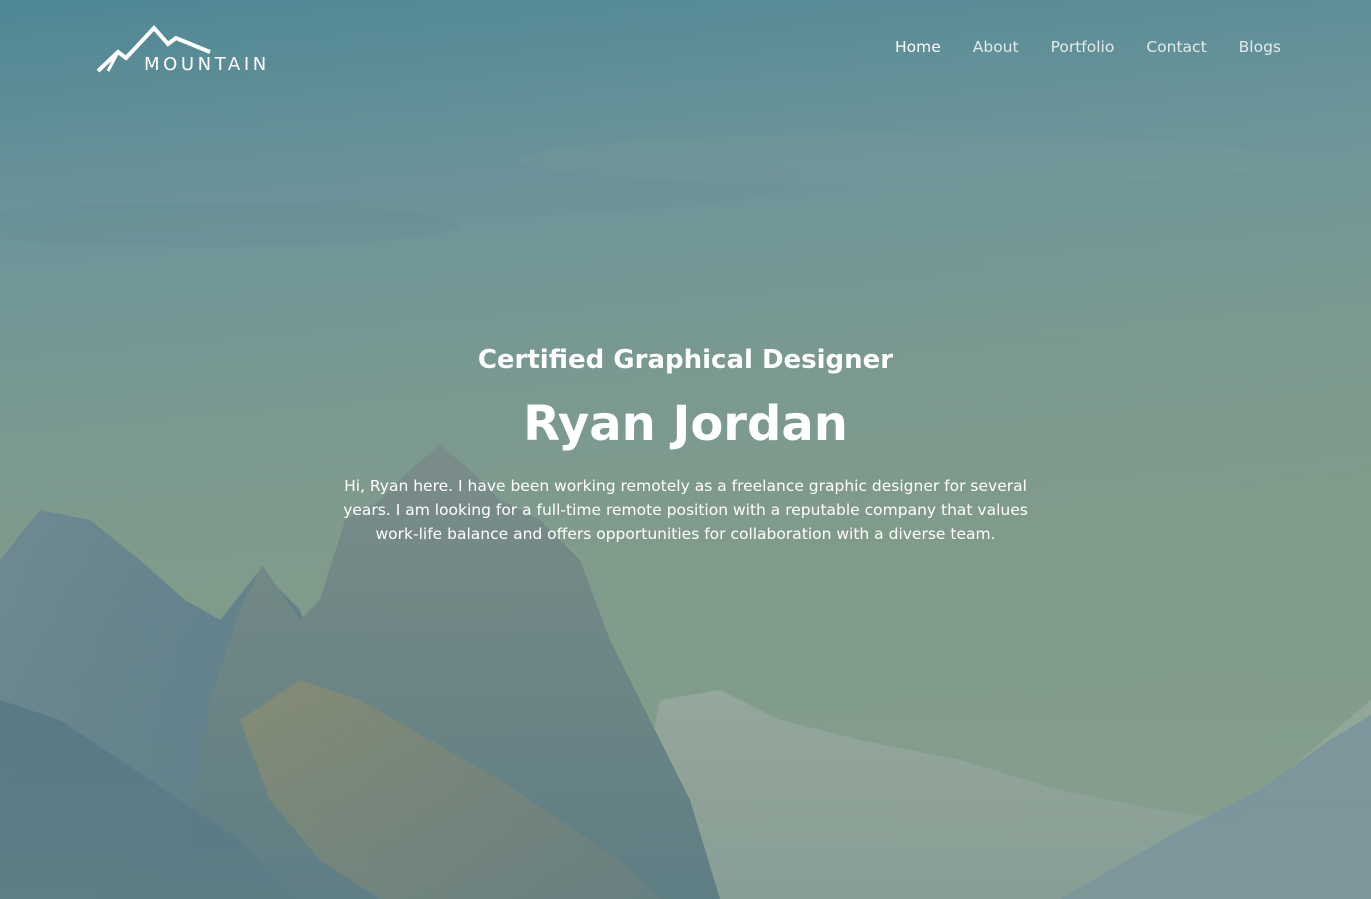  What do you see at coordinates (207, 64) in the screenshot?
I see `logo-text: MOUNTAIN` at bounding box center [207, 64].